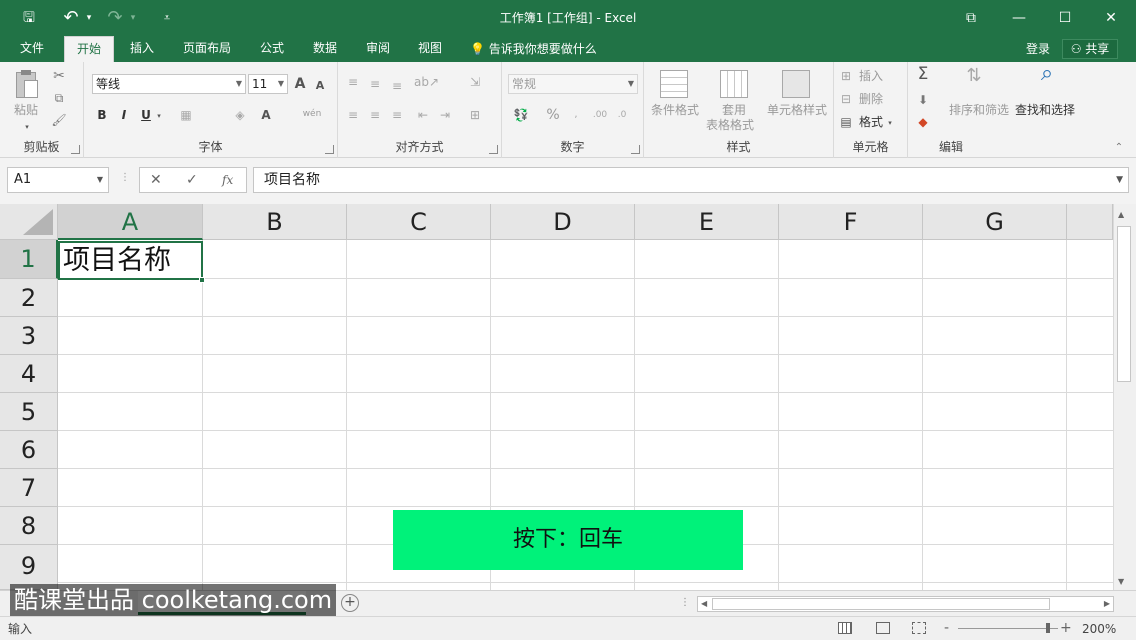  Describe the element at coordinates (156, 180) in the screenshot. I see `cancel-icon: ✕` at that location.